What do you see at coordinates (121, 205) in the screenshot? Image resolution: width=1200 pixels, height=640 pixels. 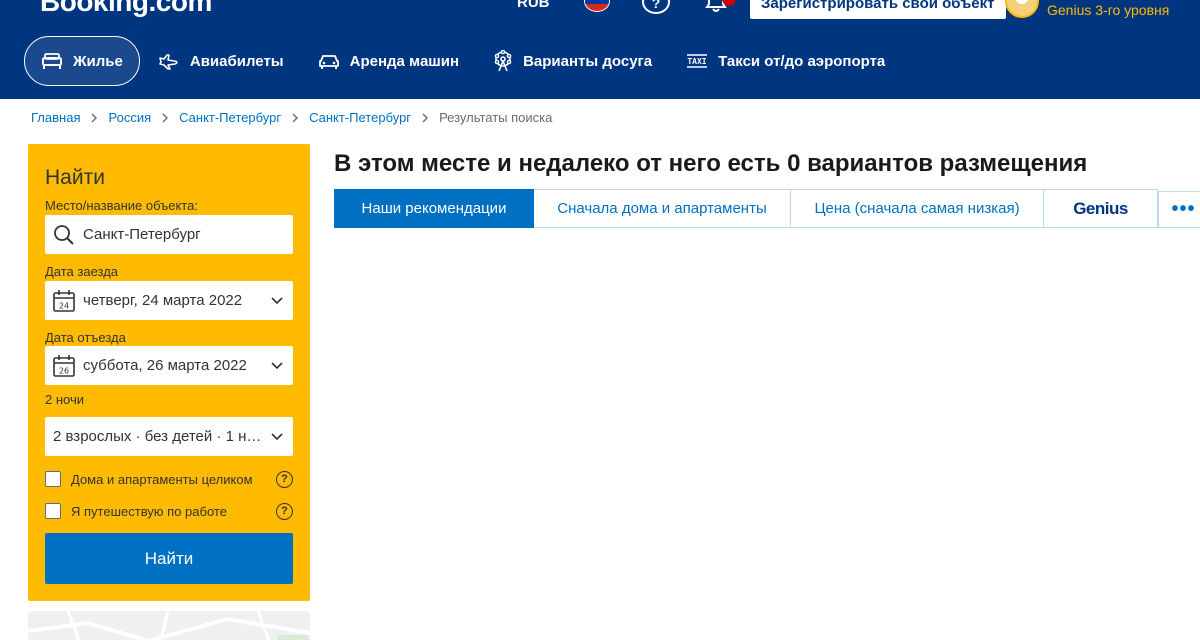 I see `destination-label: Место/название объекта:` at bounding box center [121, 205].